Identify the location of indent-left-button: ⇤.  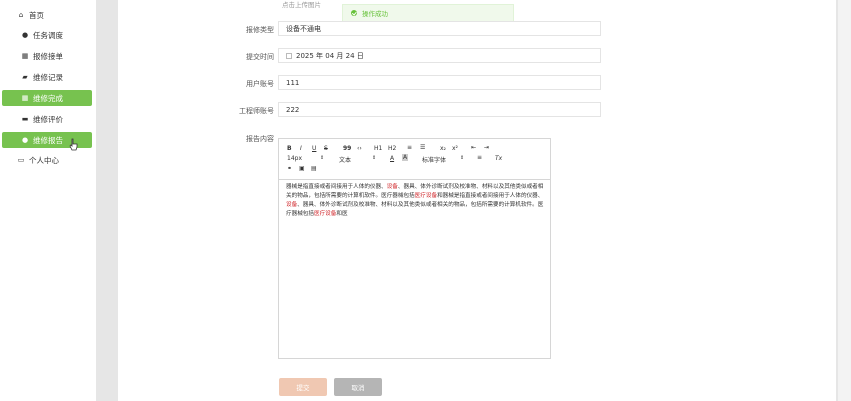
(473, 147).